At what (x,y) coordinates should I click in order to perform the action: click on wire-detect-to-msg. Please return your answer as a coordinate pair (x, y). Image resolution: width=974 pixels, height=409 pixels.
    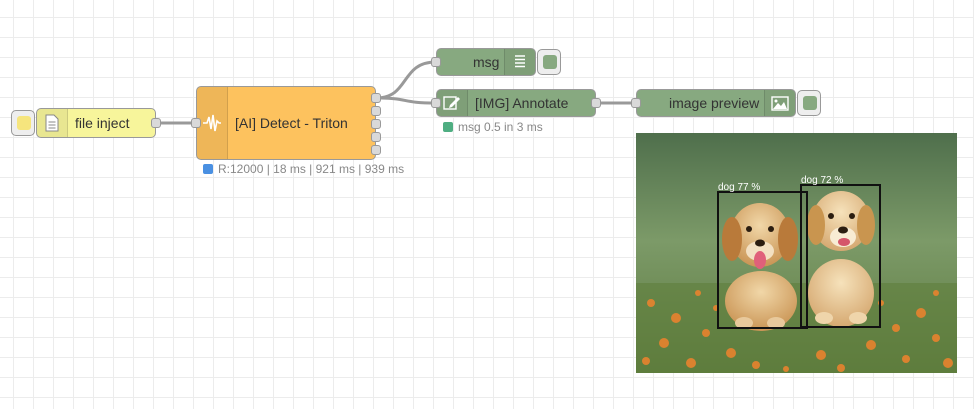
    Looking at the image, I should click on (406, 80).